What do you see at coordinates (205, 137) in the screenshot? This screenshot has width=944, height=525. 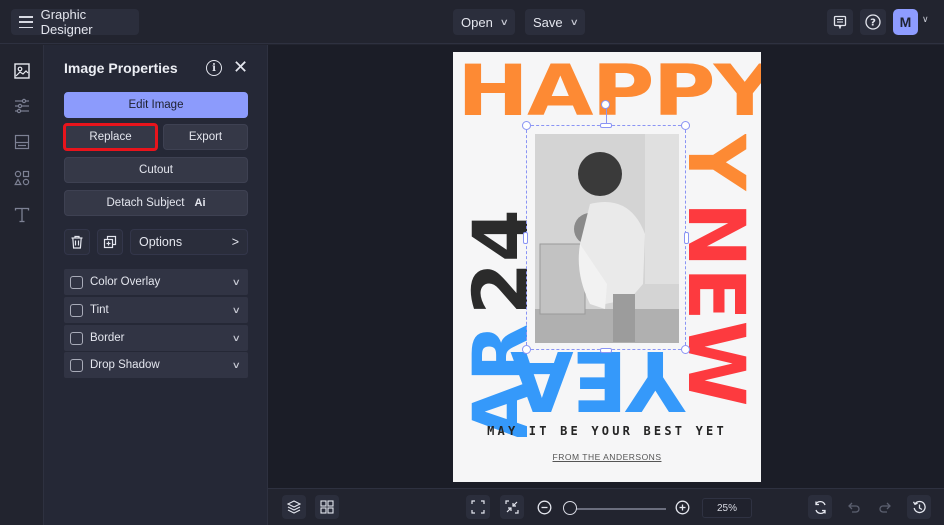 I see `export-button: Export` at bounding box center [205, 137].